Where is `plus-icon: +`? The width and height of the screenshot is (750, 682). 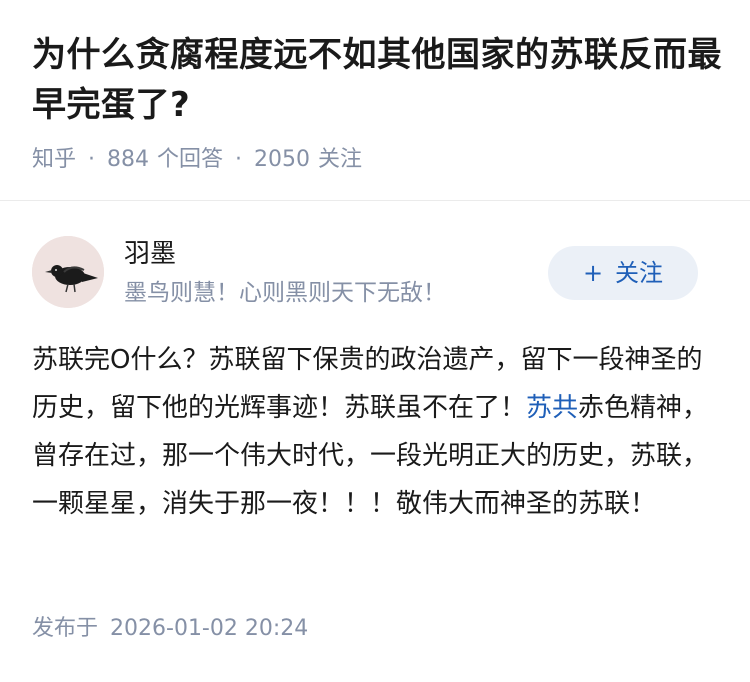 plus-icon: + is located at coordinates (593, 273).